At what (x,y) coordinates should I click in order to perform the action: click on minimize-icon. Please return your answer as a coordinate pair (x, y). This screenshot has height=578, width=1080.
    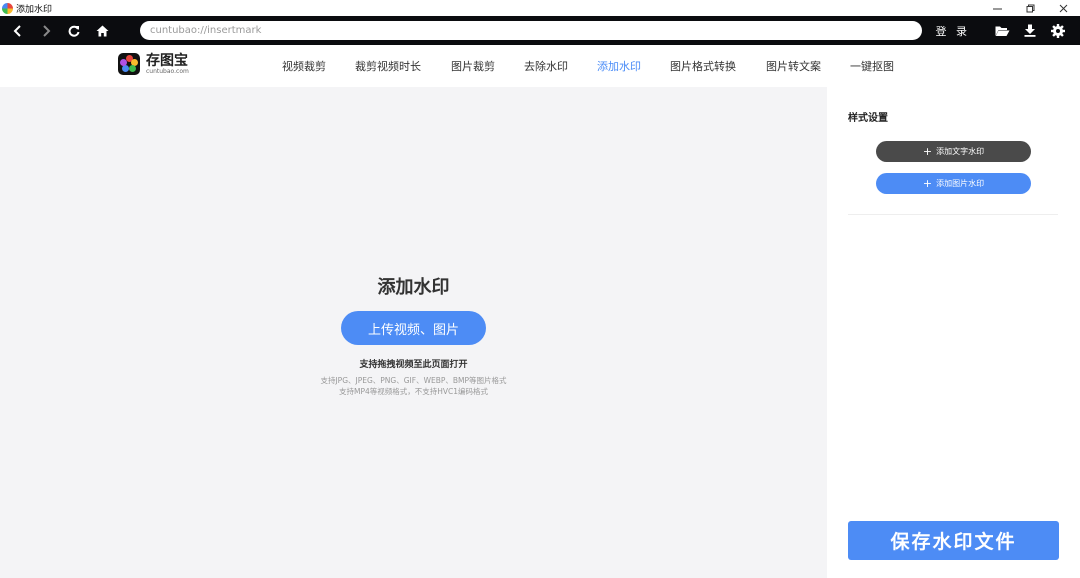
    Looking at the image, I should click on (997, 8).